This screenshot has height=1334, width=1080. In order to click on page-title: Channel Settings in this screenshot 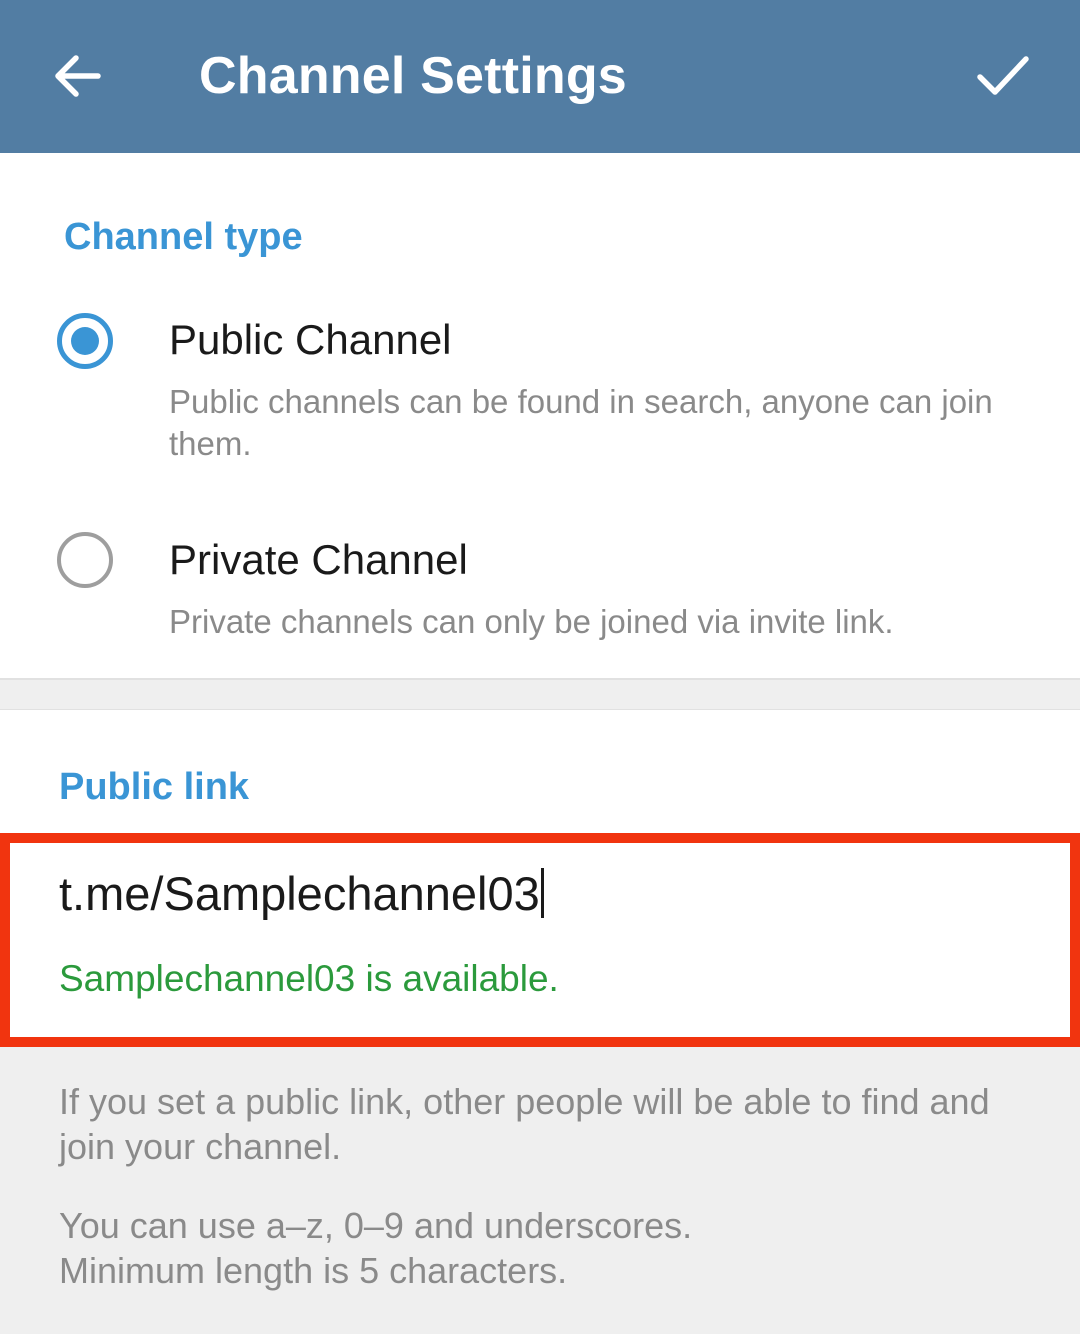, I will do `click(413, 76)`.